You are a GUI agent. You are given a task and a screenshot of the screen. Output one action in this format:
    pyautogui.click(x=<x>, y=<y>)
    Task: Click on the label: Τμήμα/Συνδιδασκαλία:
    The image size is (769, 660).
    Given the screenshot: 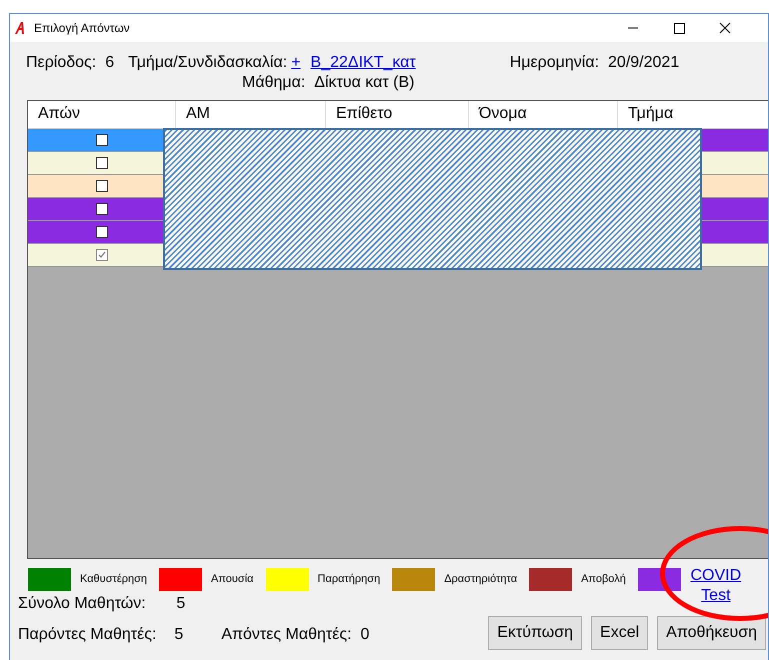 What is the action you would take?
    pyautogui.click(x=208, y=63)
    